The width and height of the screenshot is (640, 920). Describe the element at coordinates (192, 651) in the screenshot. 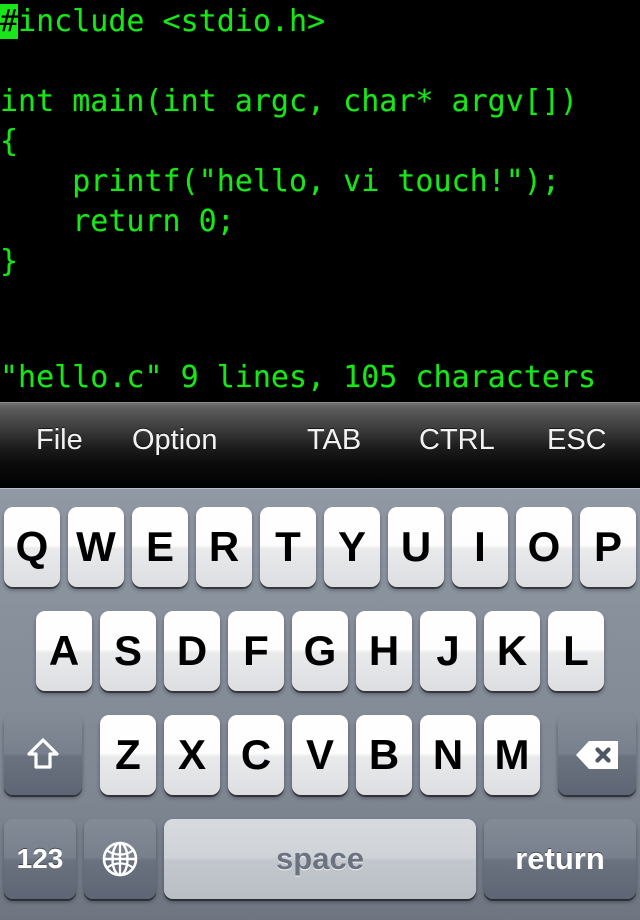

I see `key-d: D` at that location.